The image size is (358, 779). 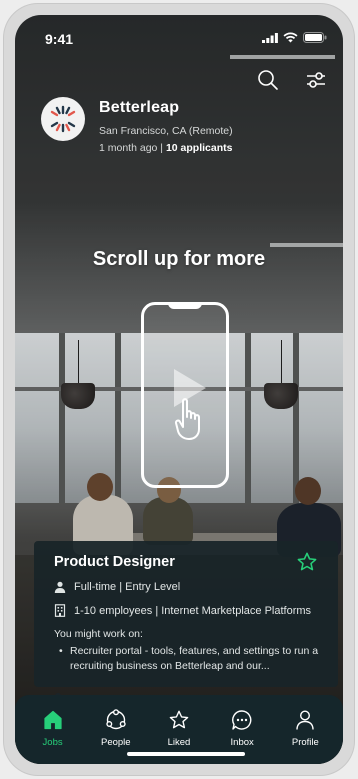 I want to click on employment-row: Full-time | Entry Level, so click(x=189, y=587).